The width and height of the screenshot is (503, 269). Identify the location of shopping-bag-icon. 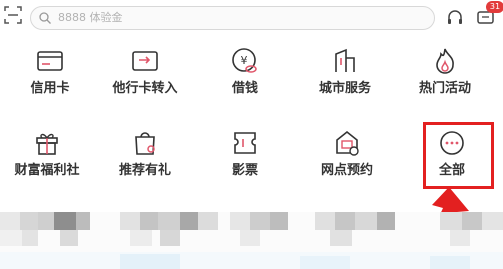
(145, 143).